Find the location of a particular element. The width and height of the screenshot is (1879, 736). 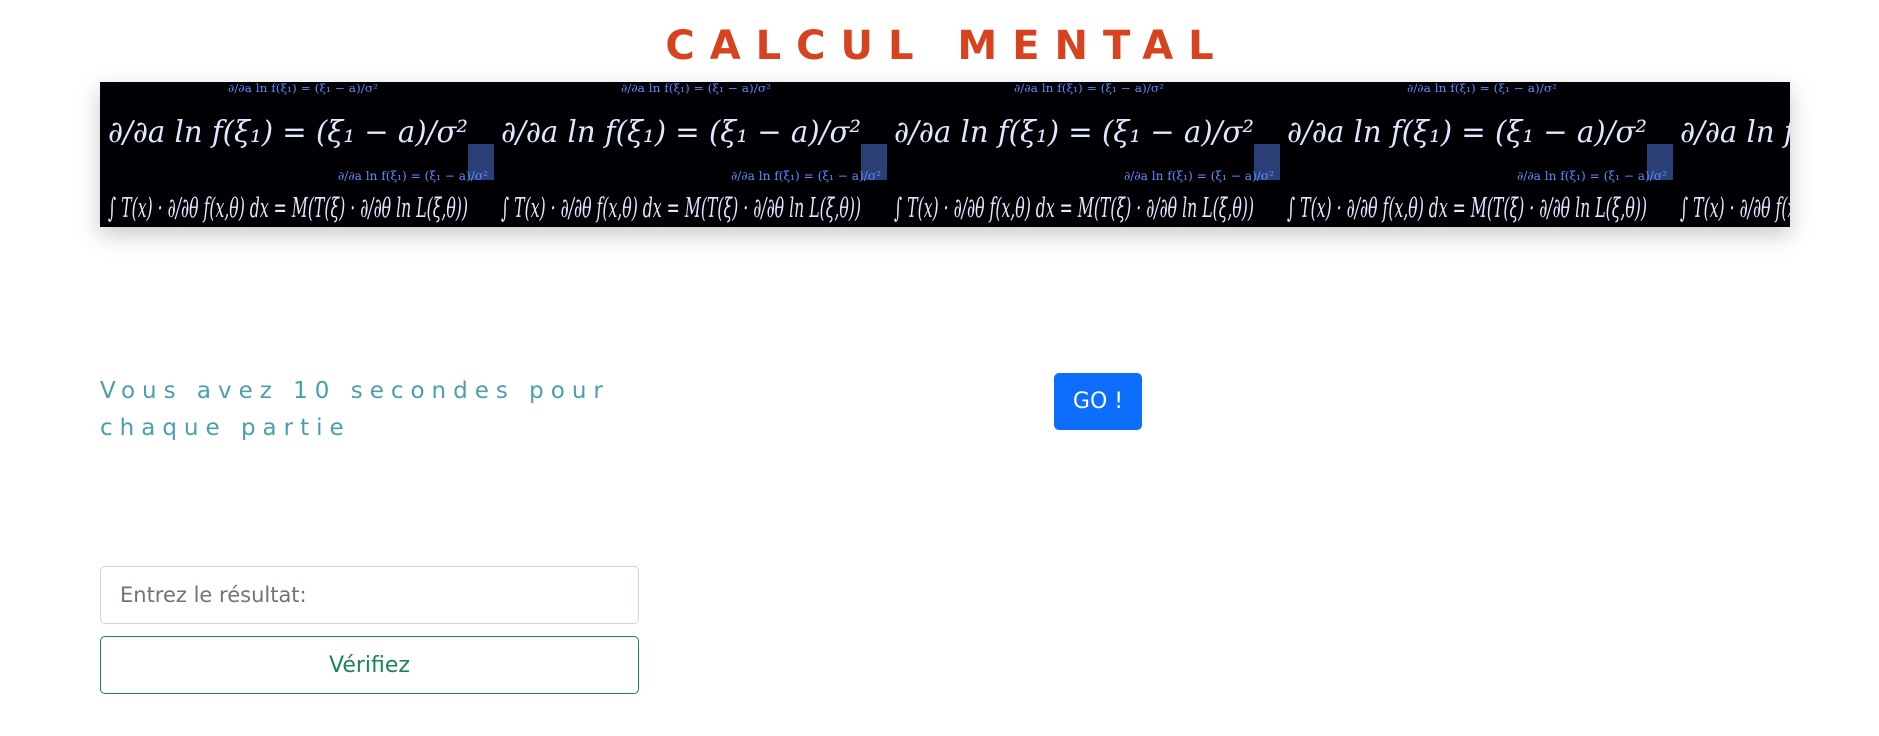

page-title: CALCUL MENTAL is located at coordinates (947, 46).